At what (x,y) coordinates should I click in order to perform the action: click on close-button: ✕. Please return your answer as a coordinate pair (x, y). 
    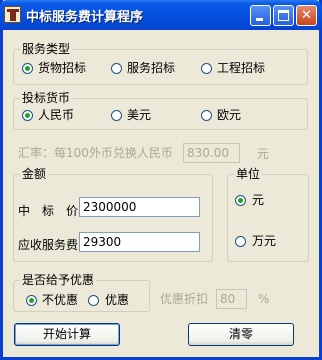
    Looking at the image, I should click on (306, 15).